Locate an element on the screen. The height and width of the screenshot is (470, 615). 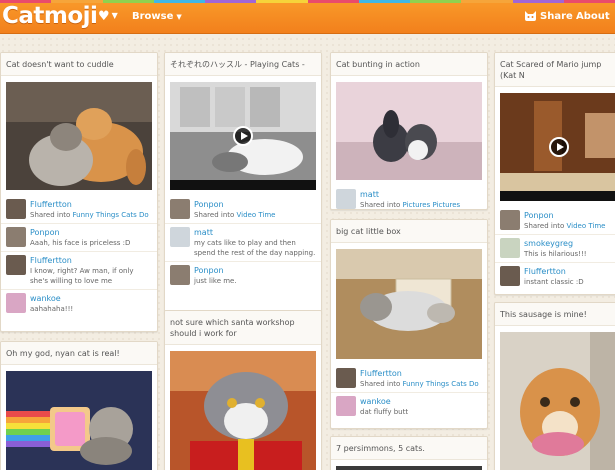
post-title: Cat Scared of Mario jump (Kat N is located at coordinates (555, 70).